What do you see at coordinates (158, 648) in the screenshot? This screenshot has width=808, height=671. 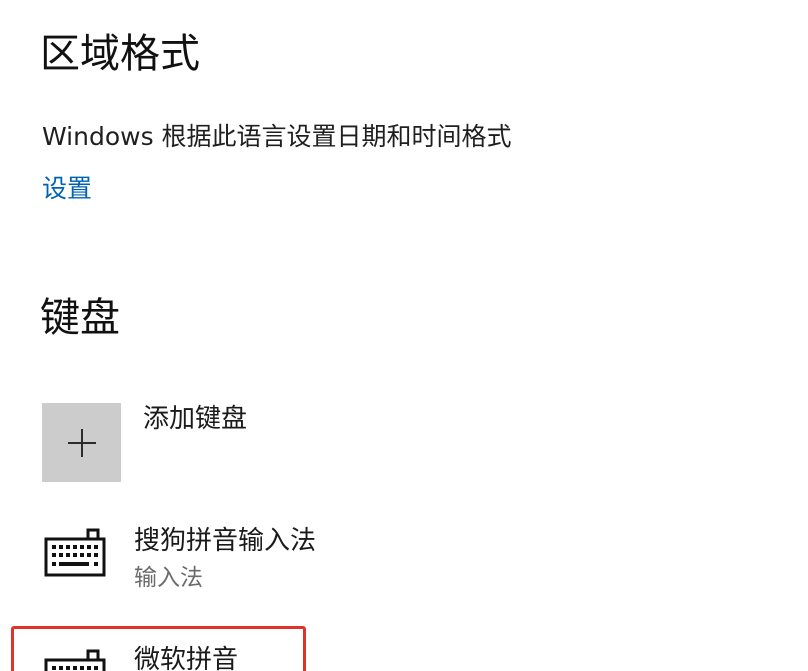 I see `highlight-box` at bounding box center [158, 648].